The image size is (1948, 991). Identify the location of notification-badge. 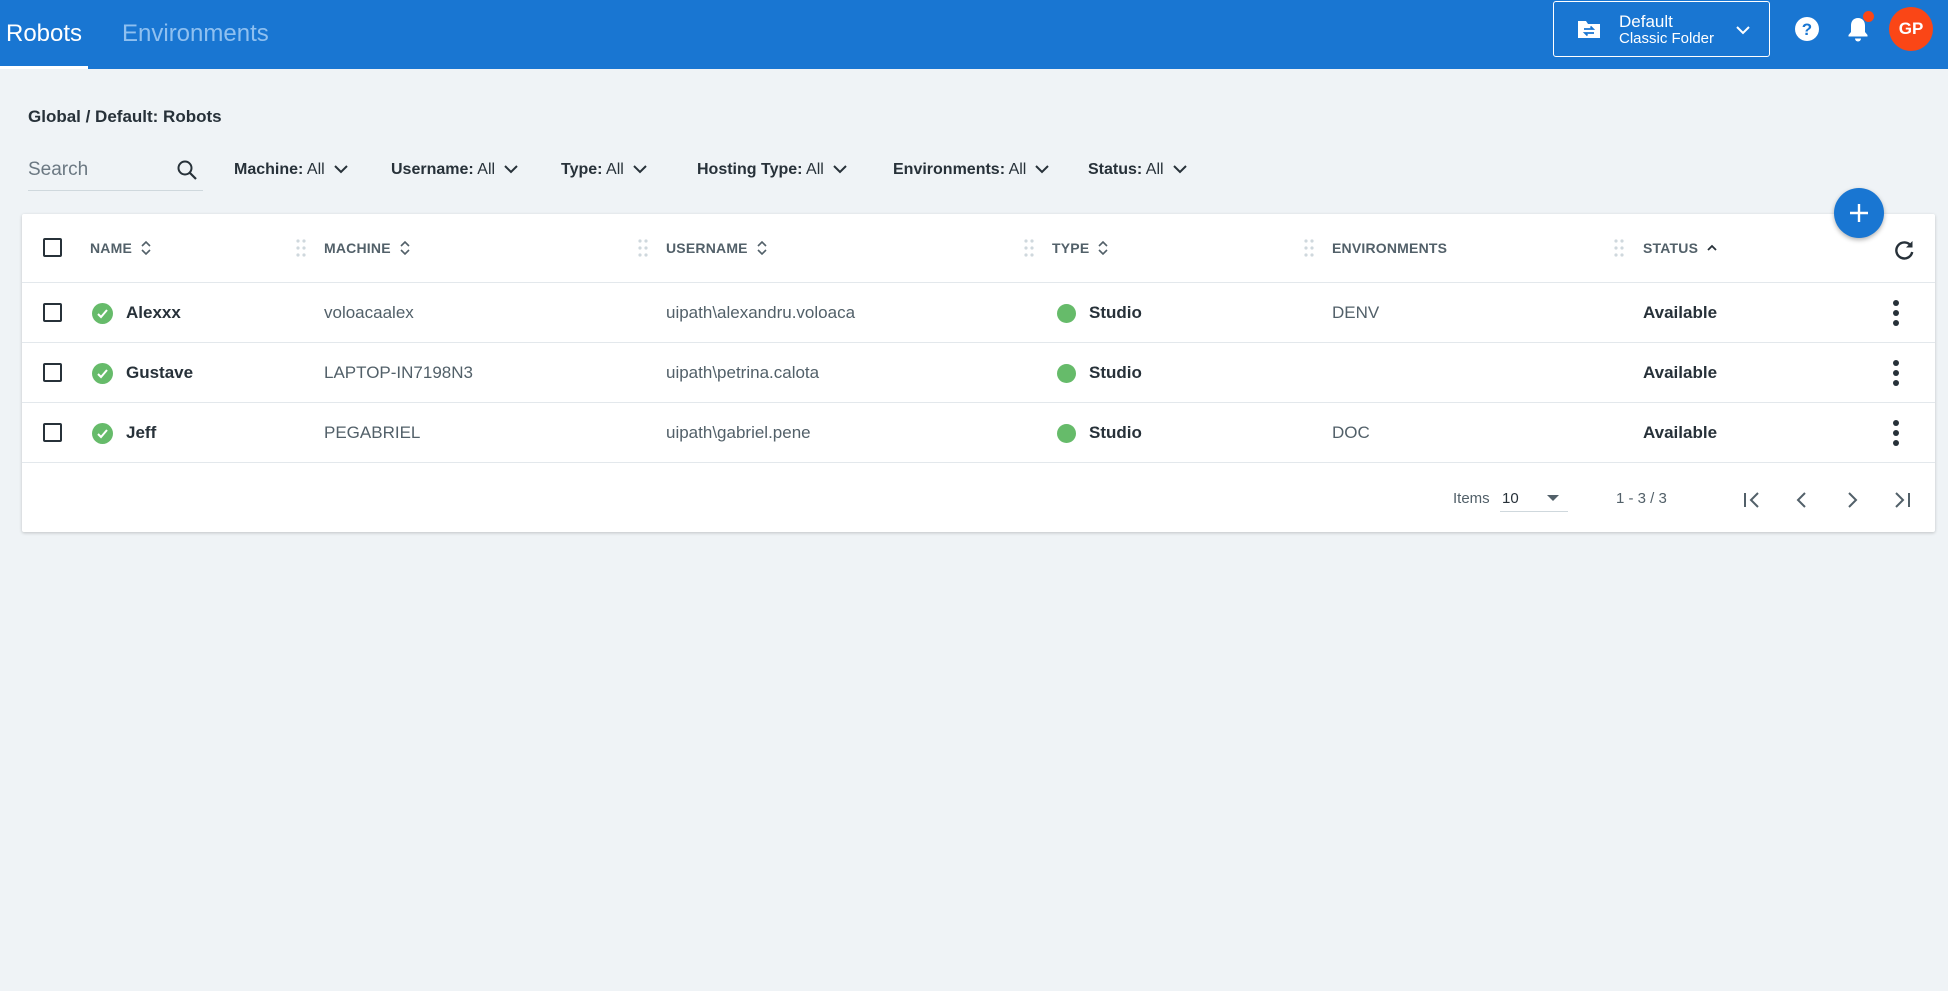
(1868, 16).